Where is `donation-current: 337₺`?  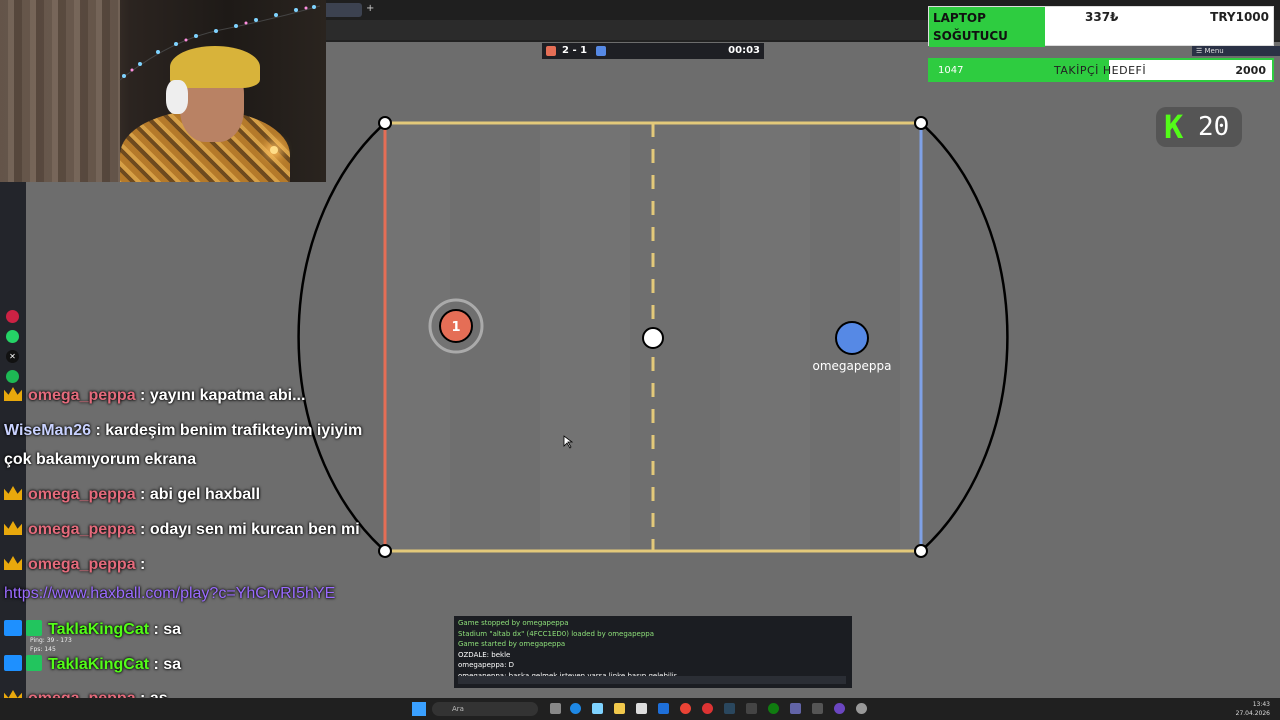 donation-current: 337₺ is located at coordinates (1102, 17).